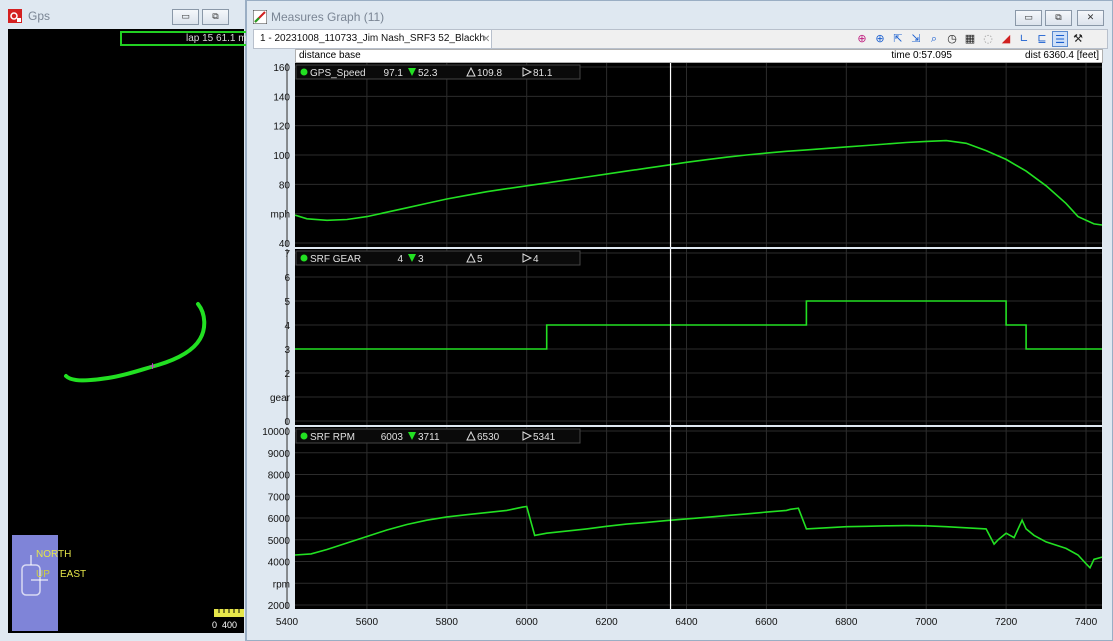 This screenshot has height=641, width=1113. What do you see at coordinates (330, 55) in the screenshot?
I see `base-label: distance base` at bounding box center [330, 55].